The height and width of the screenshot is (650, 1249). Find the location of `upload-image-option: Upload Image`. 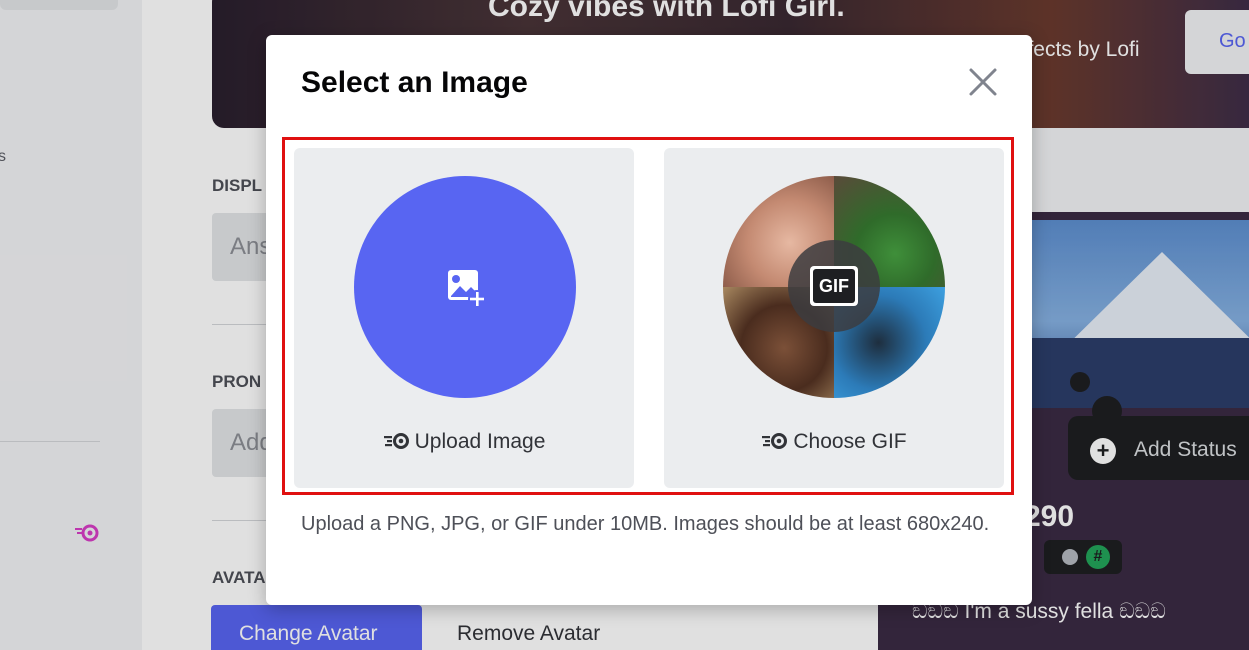

upload-image-option: Upload Image is located at coordinates (464, 318).